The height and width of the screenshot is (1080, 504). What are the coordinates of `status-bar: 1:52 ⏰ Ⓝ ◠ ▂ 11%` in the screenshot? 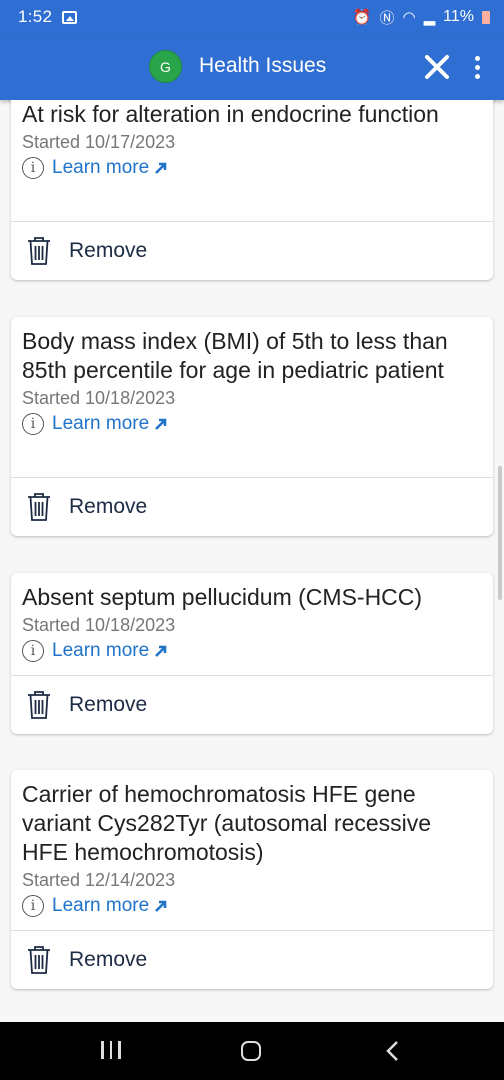 It's located at (252, 17).